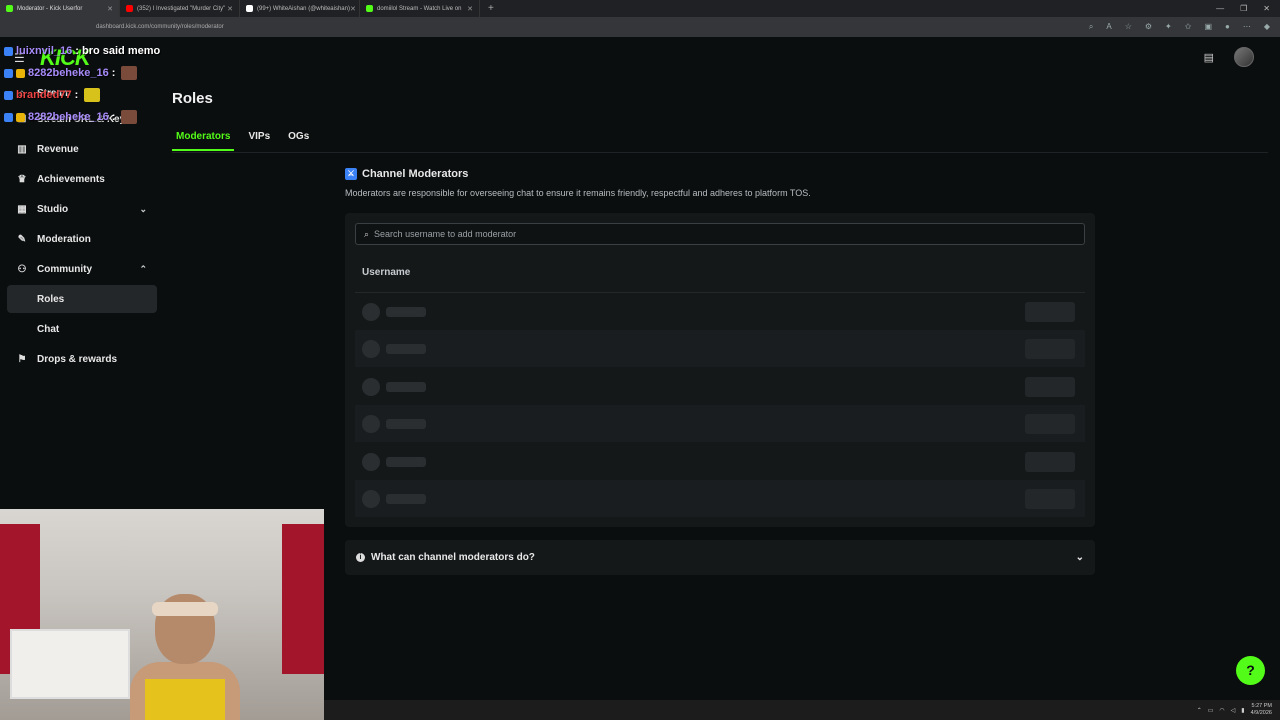 This screenshot has width=1280, height=720. What do you see at coordinates (9, 8) in the screenshot?
I see `kick-favicon-icon` at bounding box center [9, 8].